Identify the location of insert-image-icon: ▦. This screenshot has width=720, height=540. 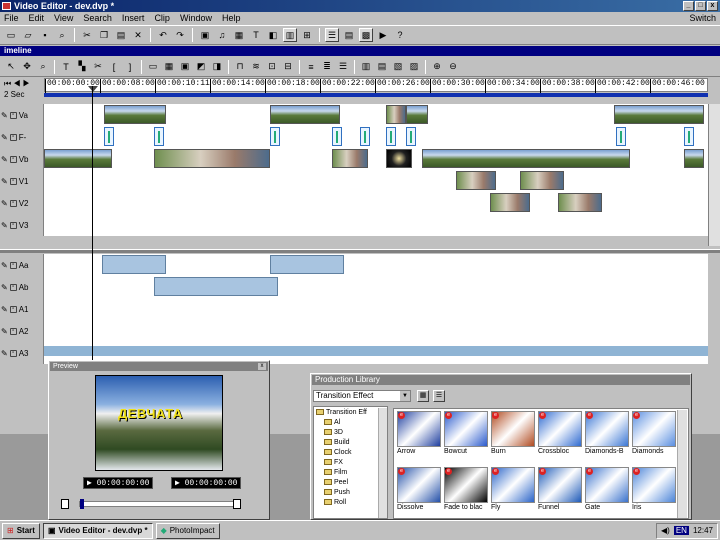
(239, 35).